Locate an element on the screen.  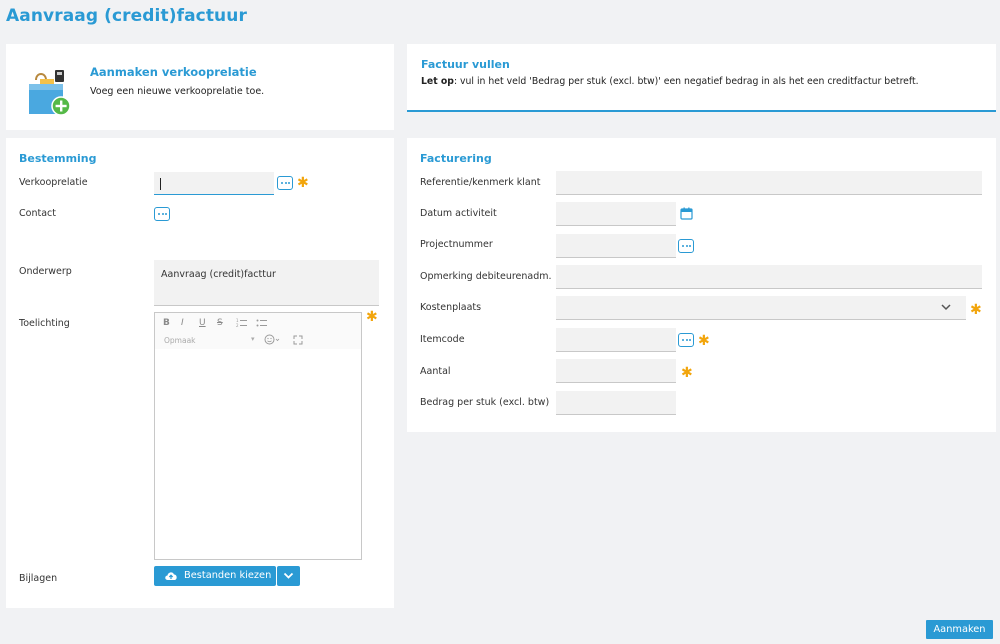
invoicing-title: Facturering is located at coordinates (456, 158).